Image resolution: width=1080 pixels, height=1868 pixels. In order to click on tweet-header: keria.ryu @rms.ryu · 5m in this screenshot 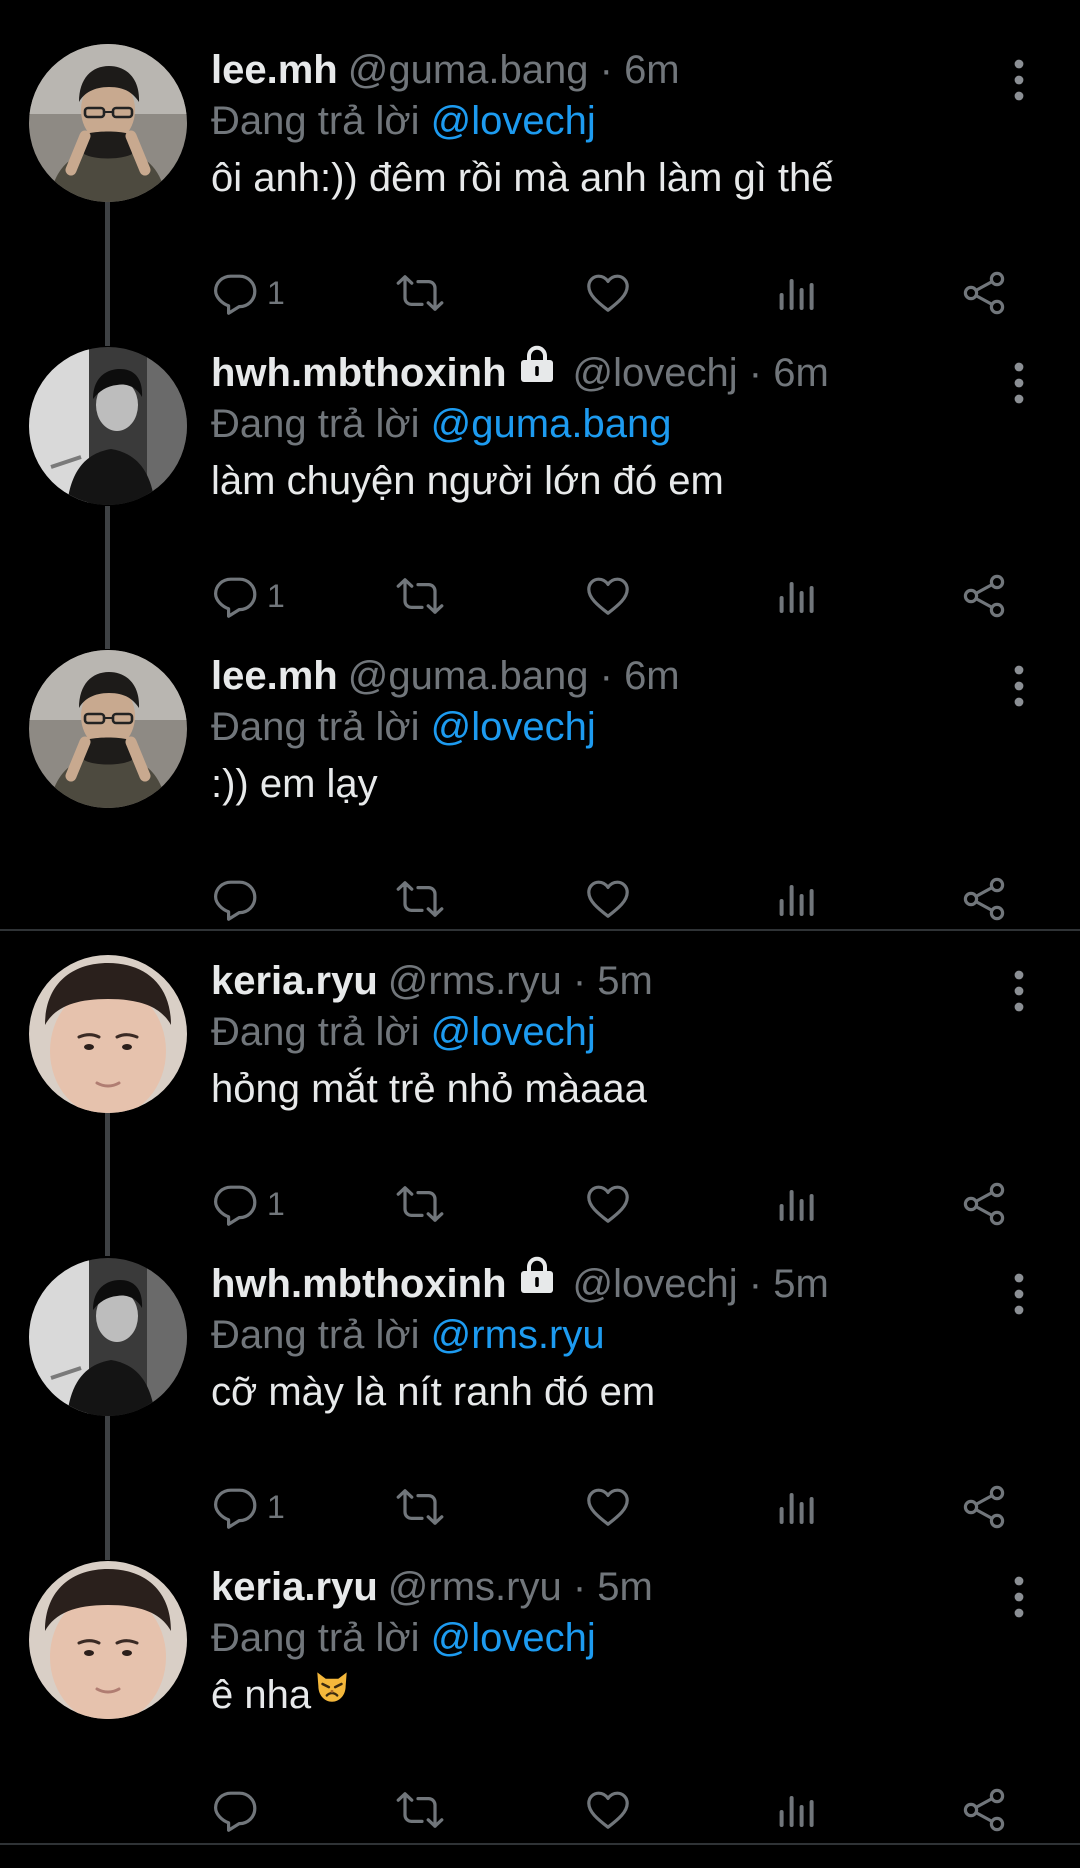, I will do `click(625, 1587)`.